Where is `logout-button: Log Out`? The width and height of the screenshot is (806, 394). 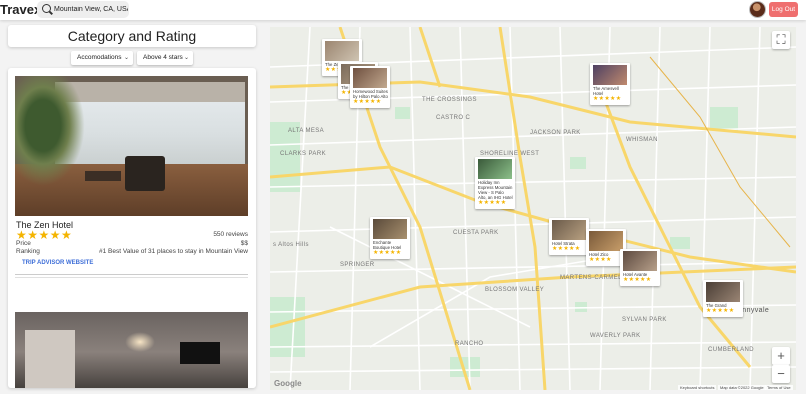
logout-button: Log Out is located at coordinates (783, 9).